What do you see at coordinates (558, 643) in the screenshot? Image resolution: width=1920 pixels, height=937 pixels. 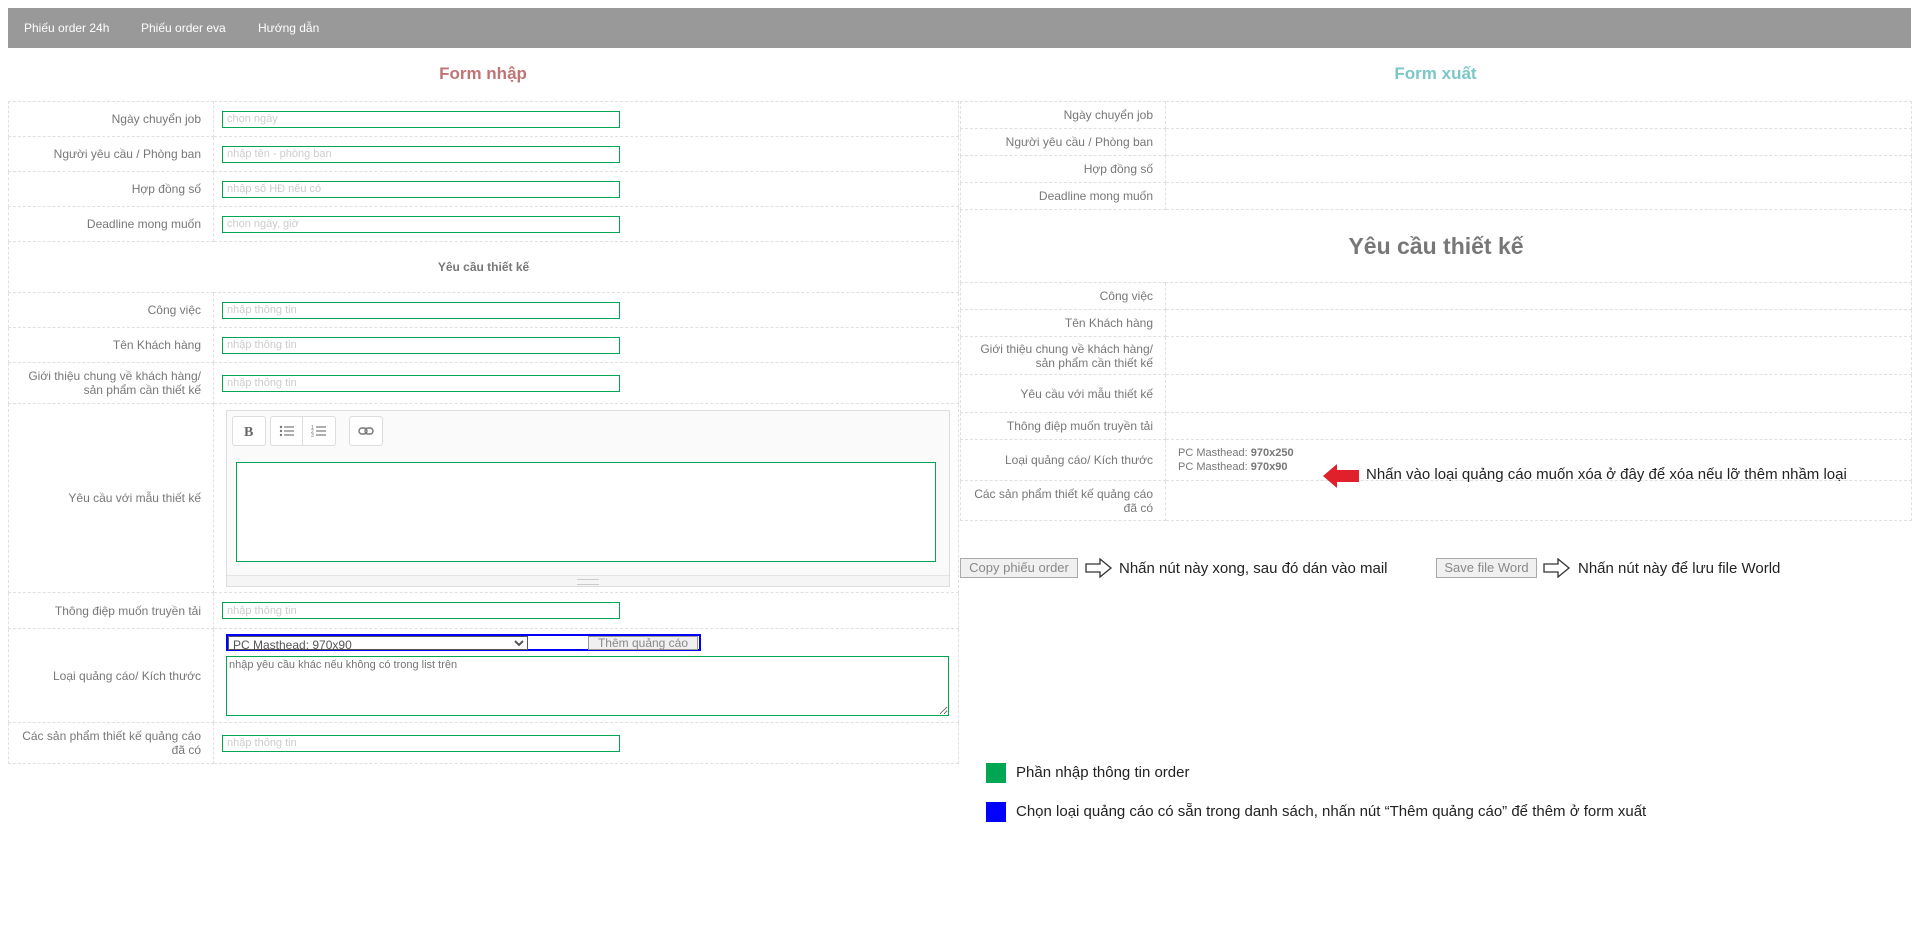 I see `select-spacer` at bounding box center [558, 643].